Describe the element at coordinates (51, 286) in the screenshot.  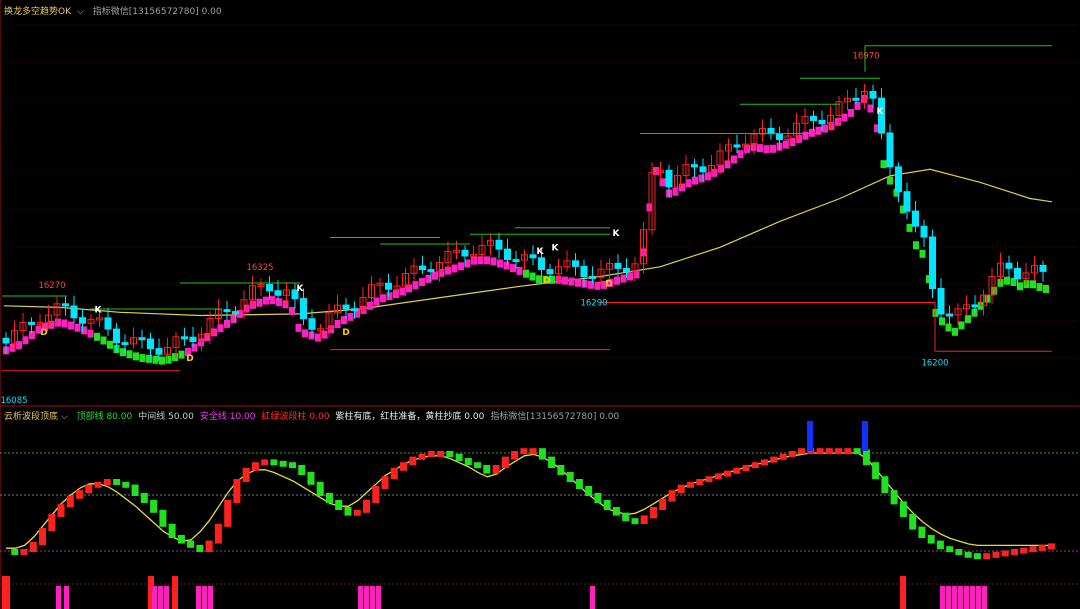
I see `price-label: 16270` at that location.